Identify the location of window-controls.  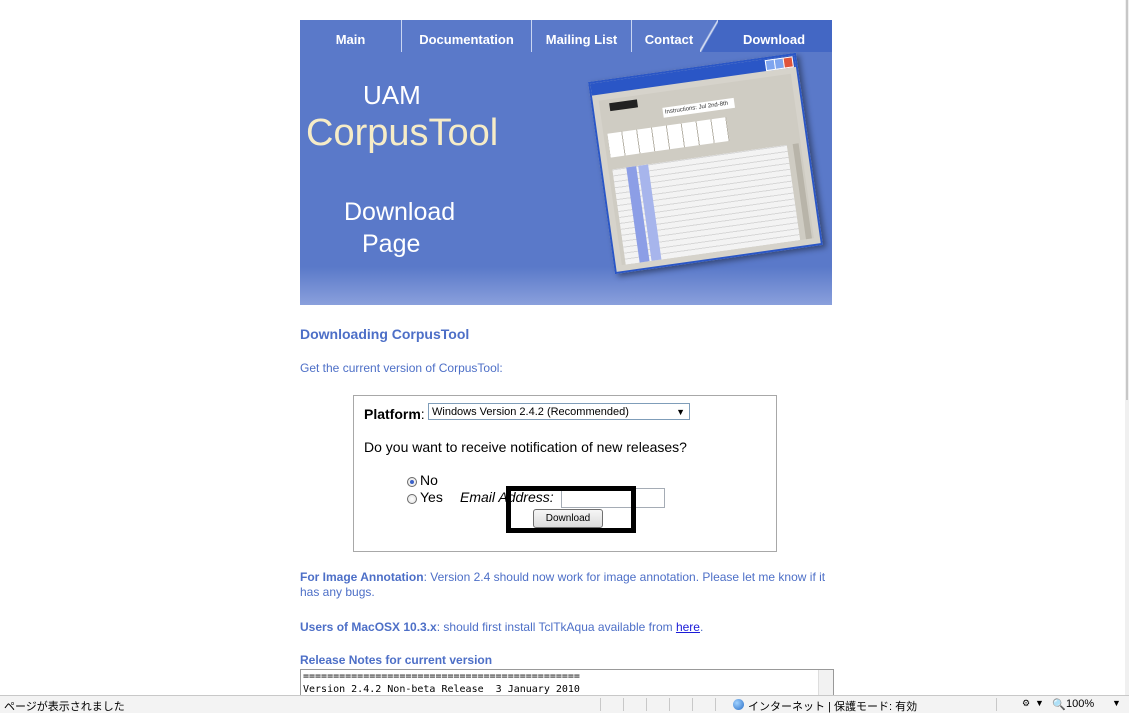
(779, 64).